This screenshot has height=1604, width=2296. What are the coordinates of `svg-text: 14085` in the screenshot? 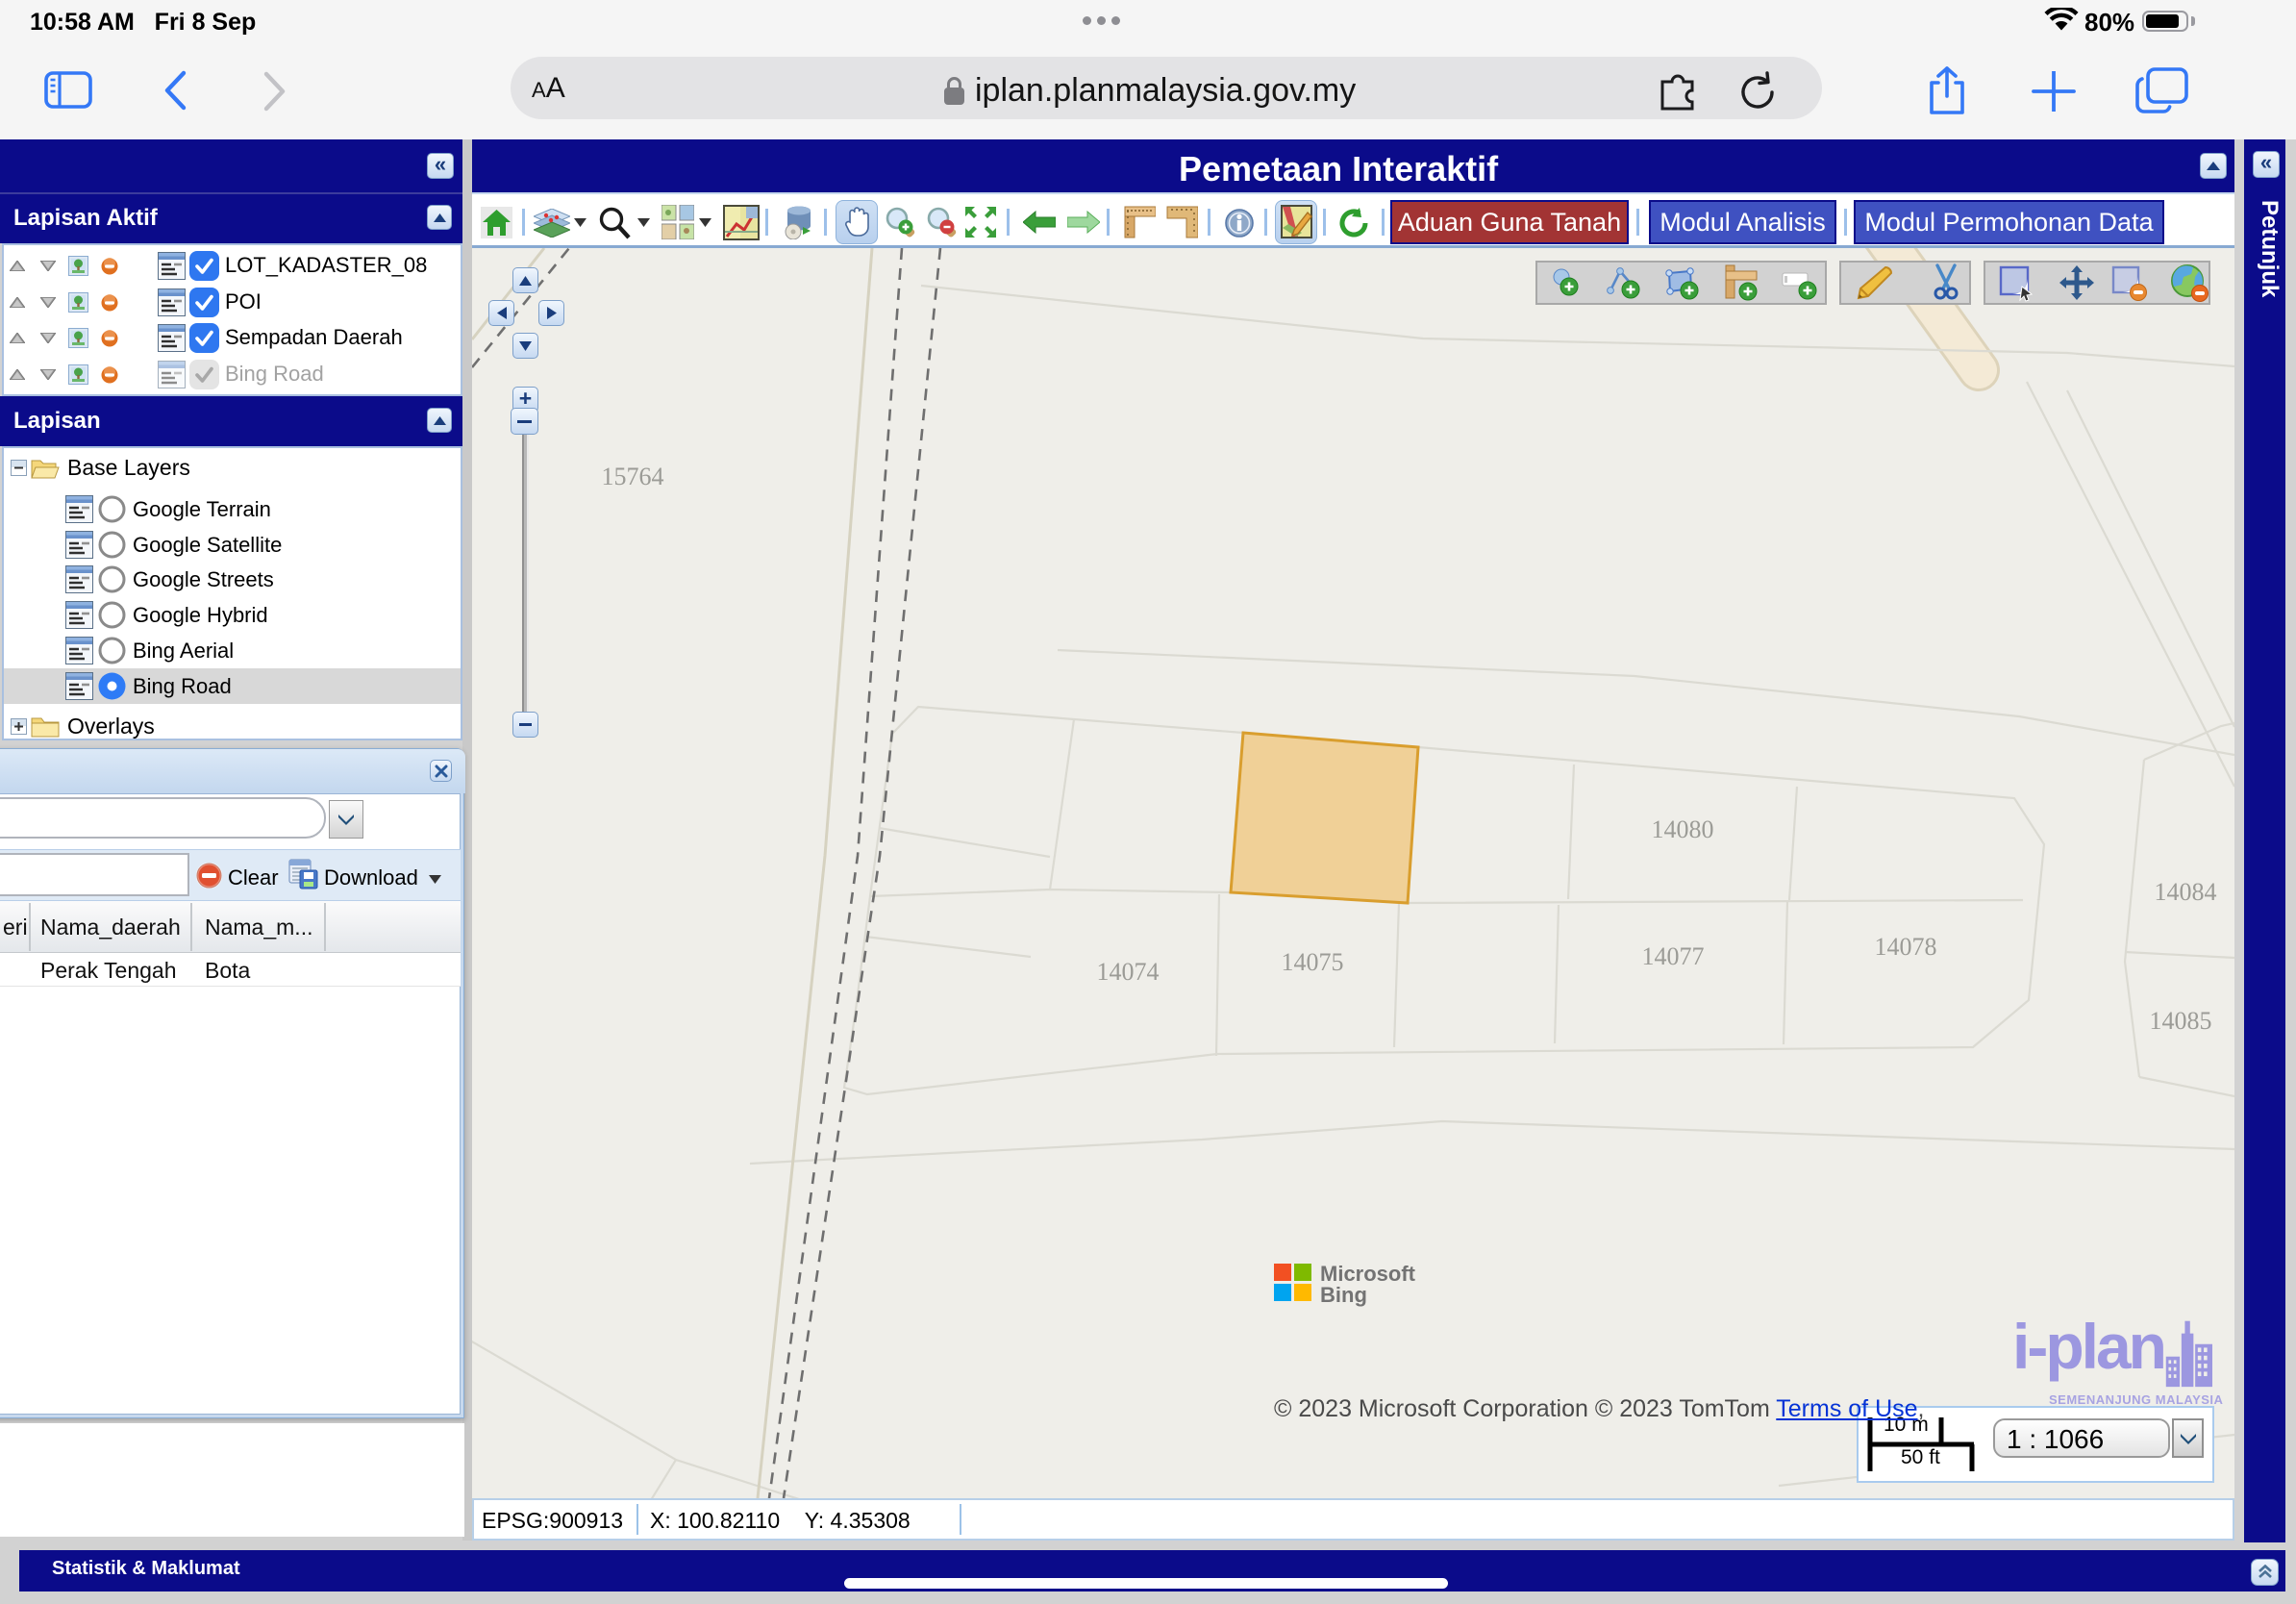 It's located at (2181, 1021).